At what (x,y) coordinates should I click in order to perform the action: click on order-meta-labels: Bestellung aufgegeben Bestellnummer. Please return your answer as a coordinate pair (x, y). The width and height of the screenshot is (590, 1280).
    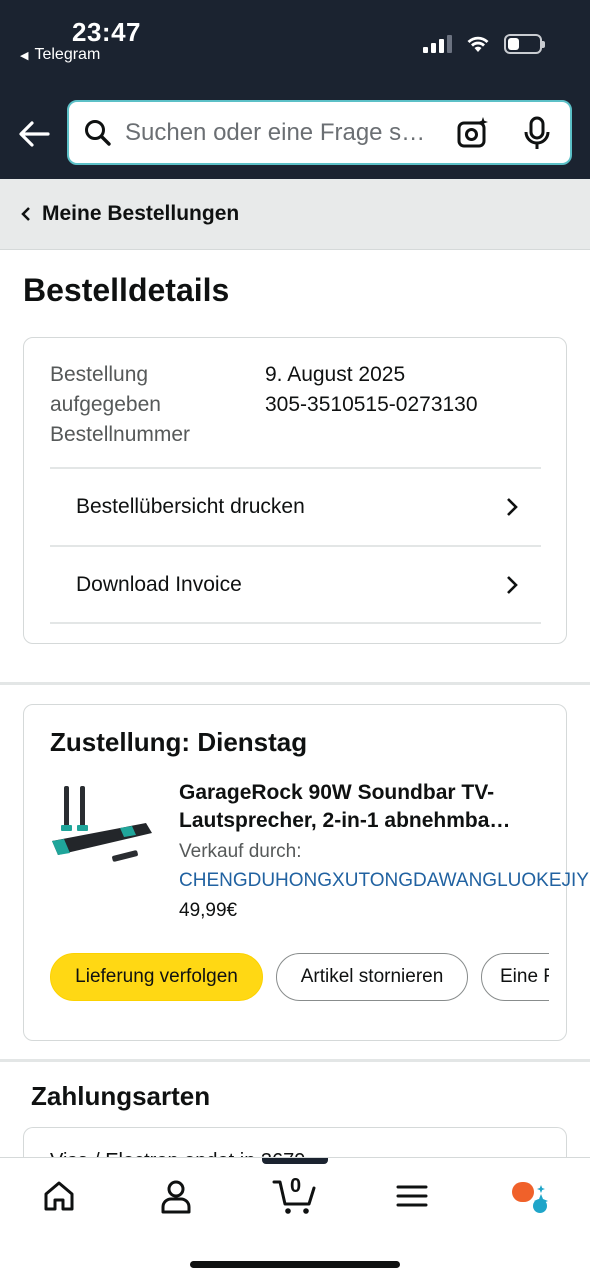
    Looking at the image, I should click on (120, 405).